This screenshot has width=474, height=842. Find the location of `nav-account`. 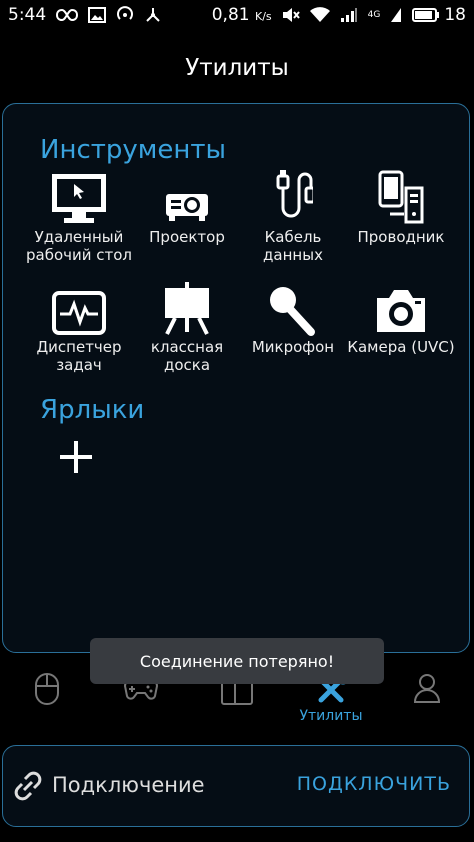

nav-account is located at coordinates (427, 701).